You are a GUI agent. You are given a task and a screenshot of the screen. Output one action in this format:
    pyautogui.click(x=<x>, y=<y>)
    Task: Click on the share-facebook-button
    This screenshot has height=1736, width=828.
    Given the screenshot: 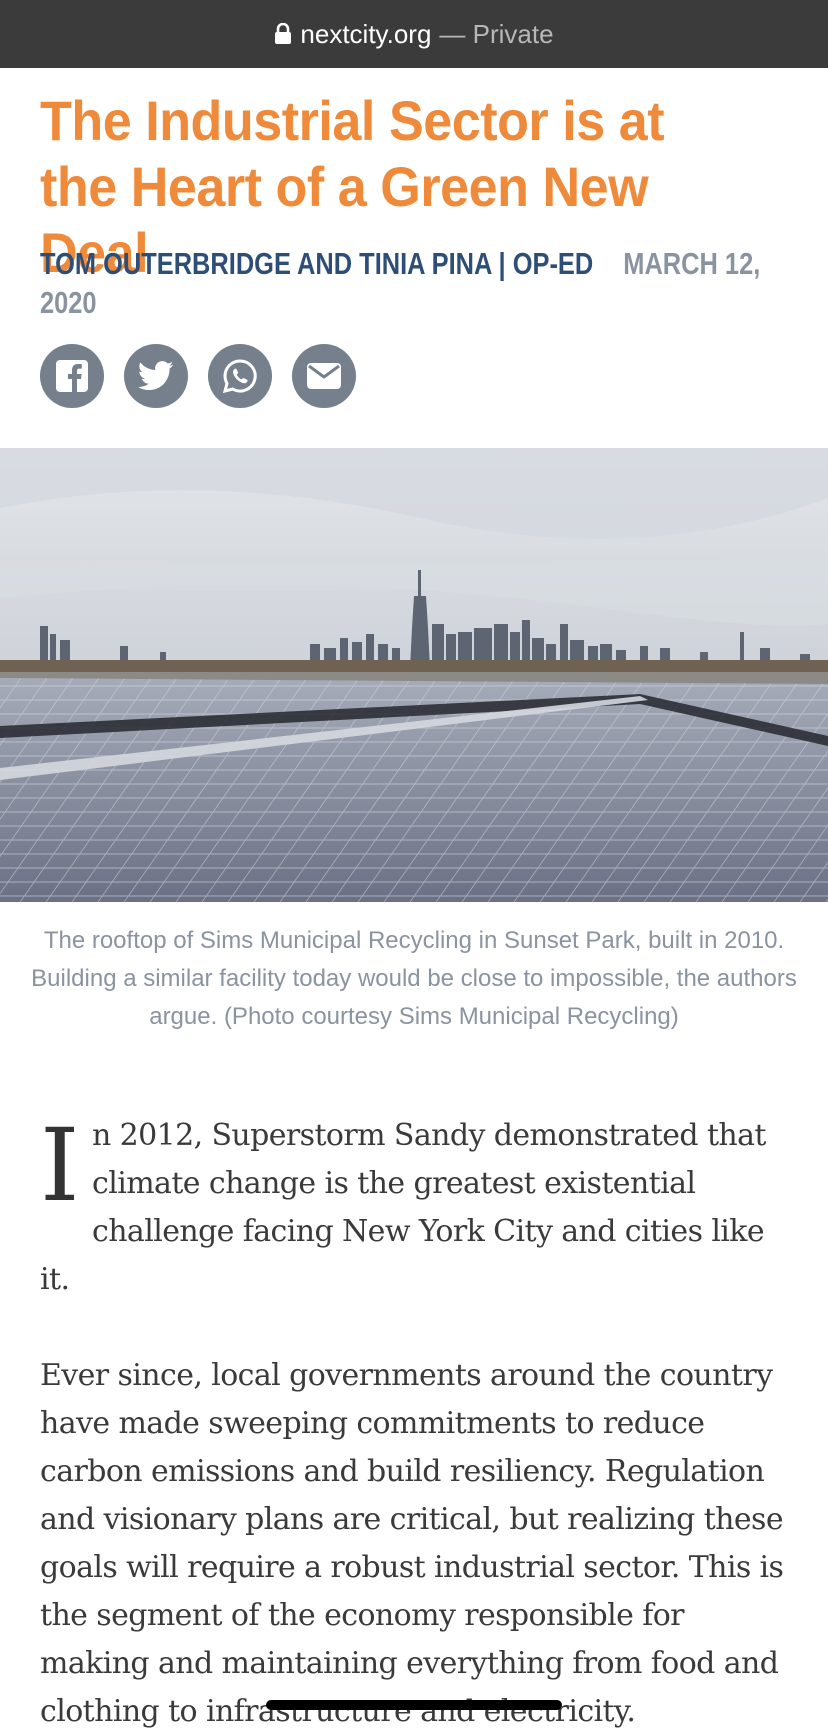 What is the action you would take?
    pyautogui.click(x=72, y=376)
    